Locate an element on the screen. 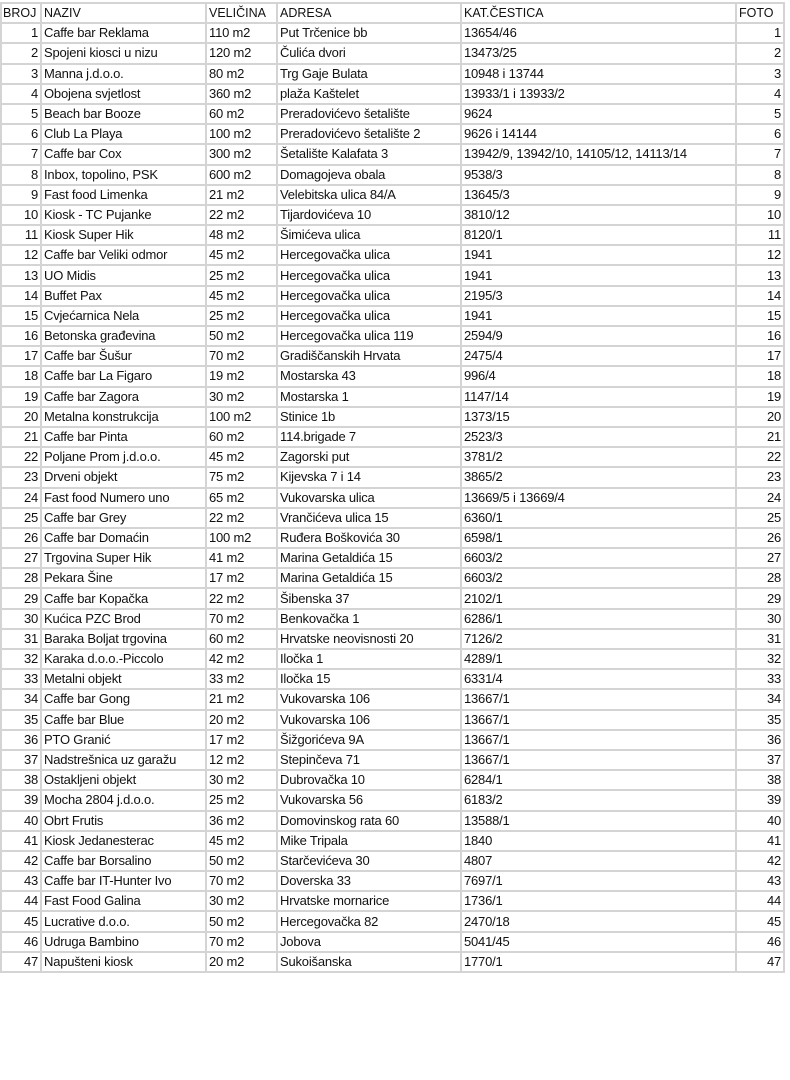  velicina-cell: 75 m2 is located at coordinates (241, 477).